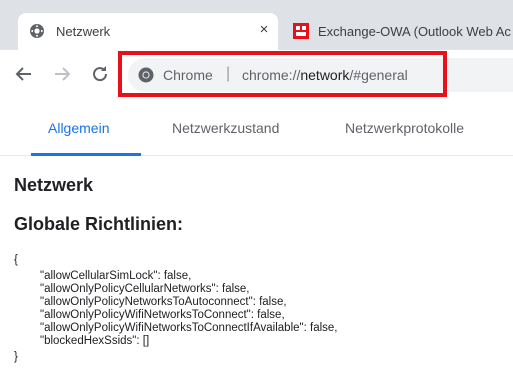 Image resolution: width=513 pixels, height=380 pixels. Describe the element at coordinates (16, 260) in the screenshot. I see `json-open-brace: {` at that location.